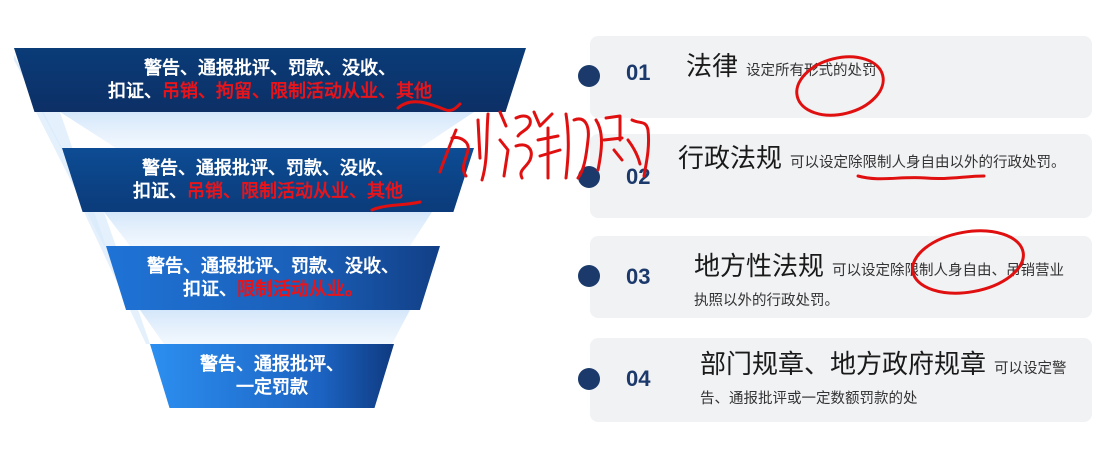 The height and width of the screenshot is (474, 1114). I want to click on tier-3-line-1: 警告、通报批评、罚款、没收、, so click(273, 266).